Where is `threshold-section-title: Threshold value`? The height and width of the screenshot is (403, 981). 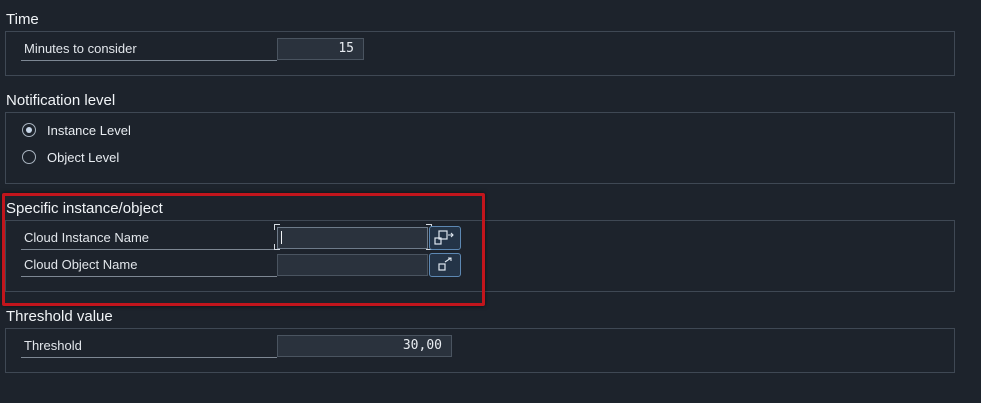
threshold-section-title: Threshold value is located at coordinates (59, 316).